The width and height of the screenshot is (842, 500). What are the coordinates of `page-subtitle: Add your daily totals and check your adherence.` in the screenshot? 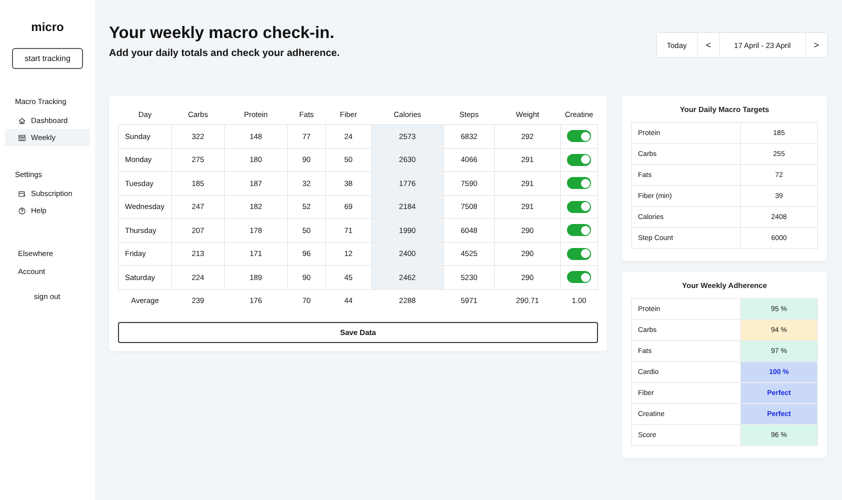 It's located at (224, 53).